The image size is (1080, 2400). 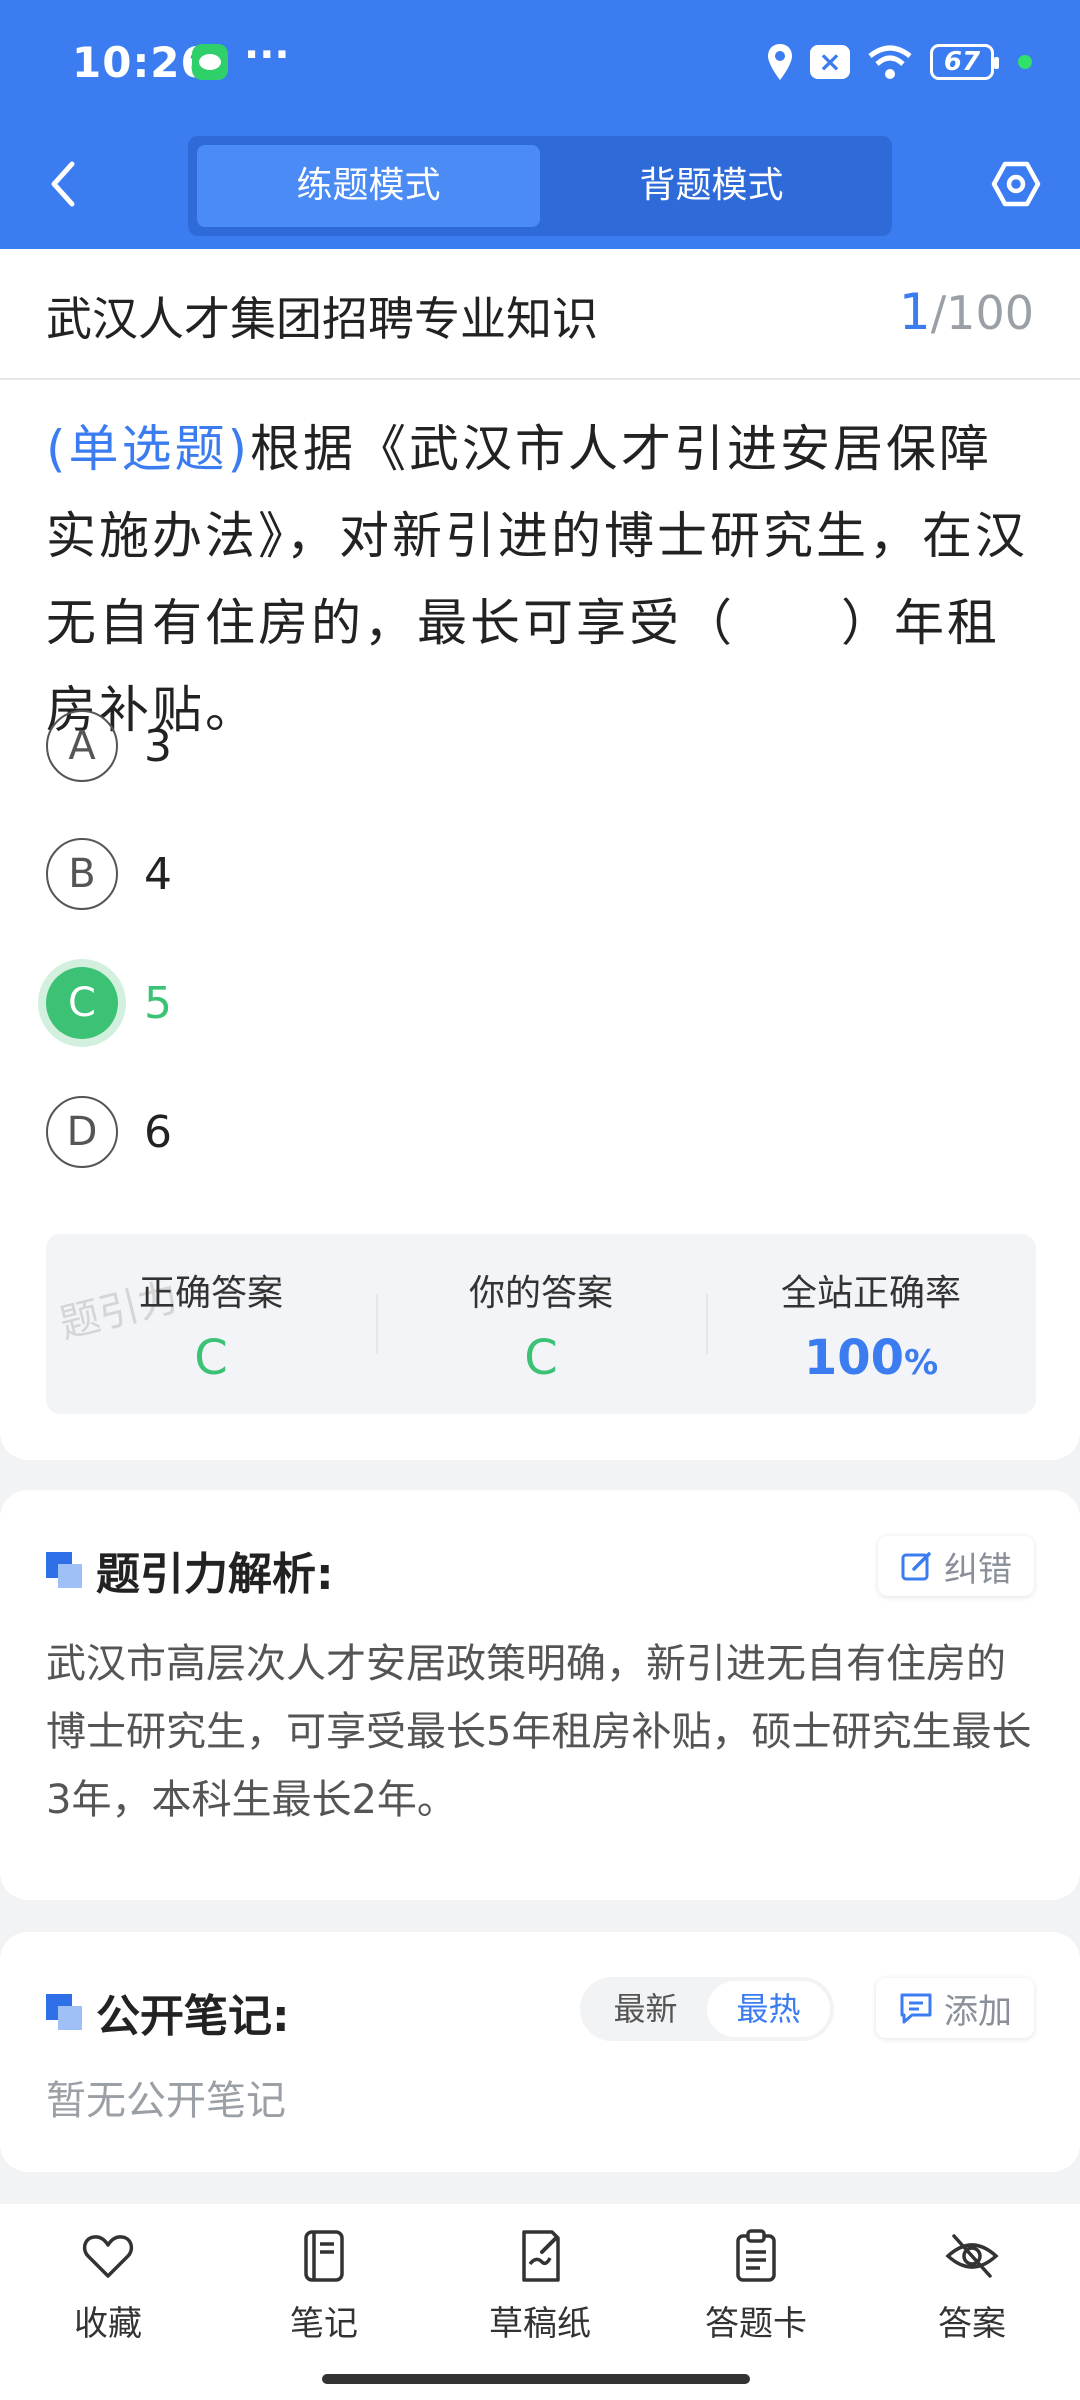 What do you see at coordinates (148, 449) in the screenshot?
I see `question-type: (单选题)` at bounding box center [148, 449].